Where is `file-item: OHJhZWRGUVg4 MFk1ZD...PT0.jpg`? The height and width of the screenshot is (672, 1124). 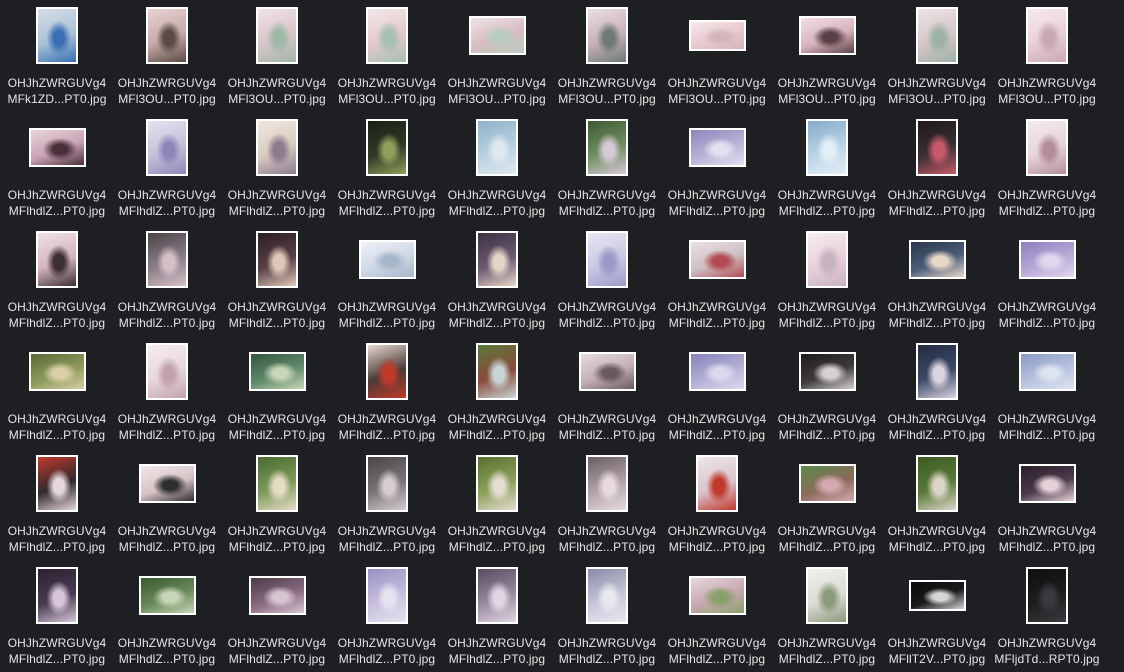 file-item: OHJhZWRGUVg4 MFk1ZD...PT0.jpg is located at coordinates (57, 62).